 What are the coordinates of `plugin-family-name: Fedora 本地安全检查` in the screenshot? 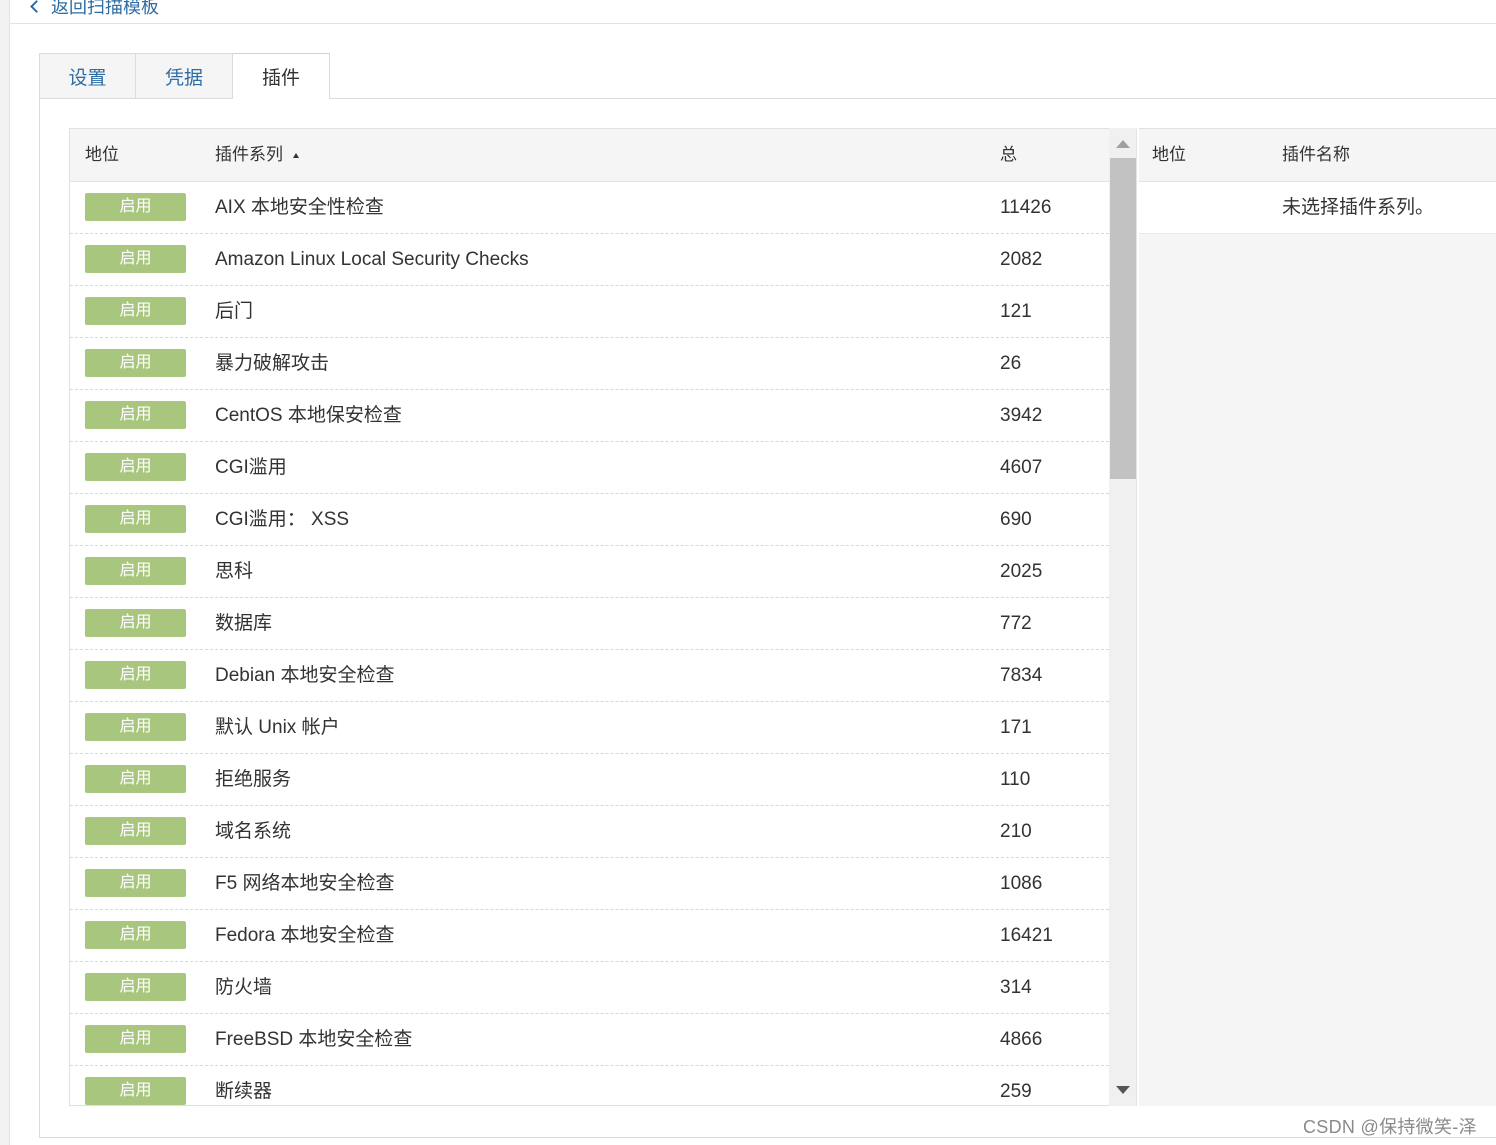 It's located at (304, 936).